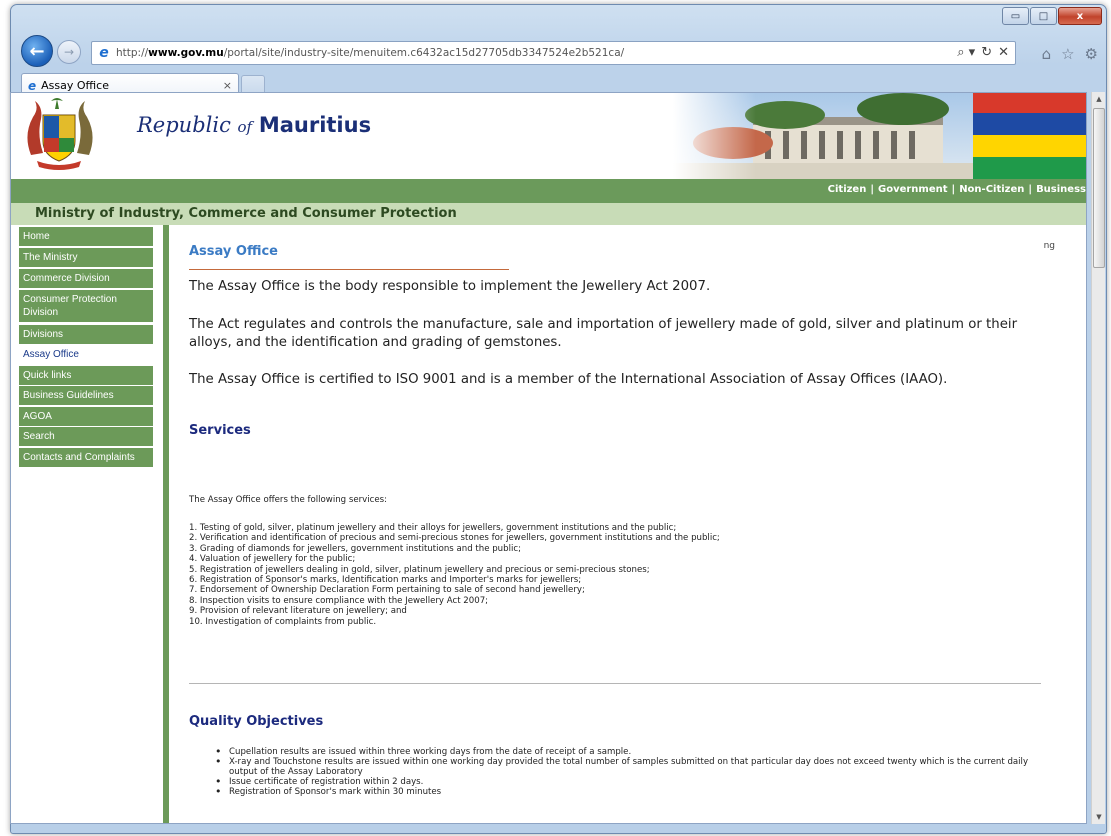 This screenshot has width=1111, height=836. I want to click on audience-bar: Citizen | Government | Non-Citizen | Business, so click(548, 191).